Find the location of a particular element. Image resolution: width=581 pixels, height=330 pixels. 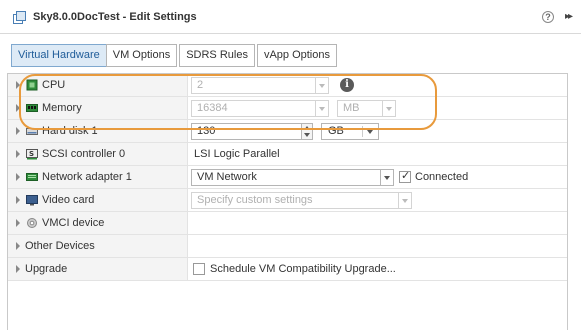

info-icon: i is located at coordinates (347, 85).